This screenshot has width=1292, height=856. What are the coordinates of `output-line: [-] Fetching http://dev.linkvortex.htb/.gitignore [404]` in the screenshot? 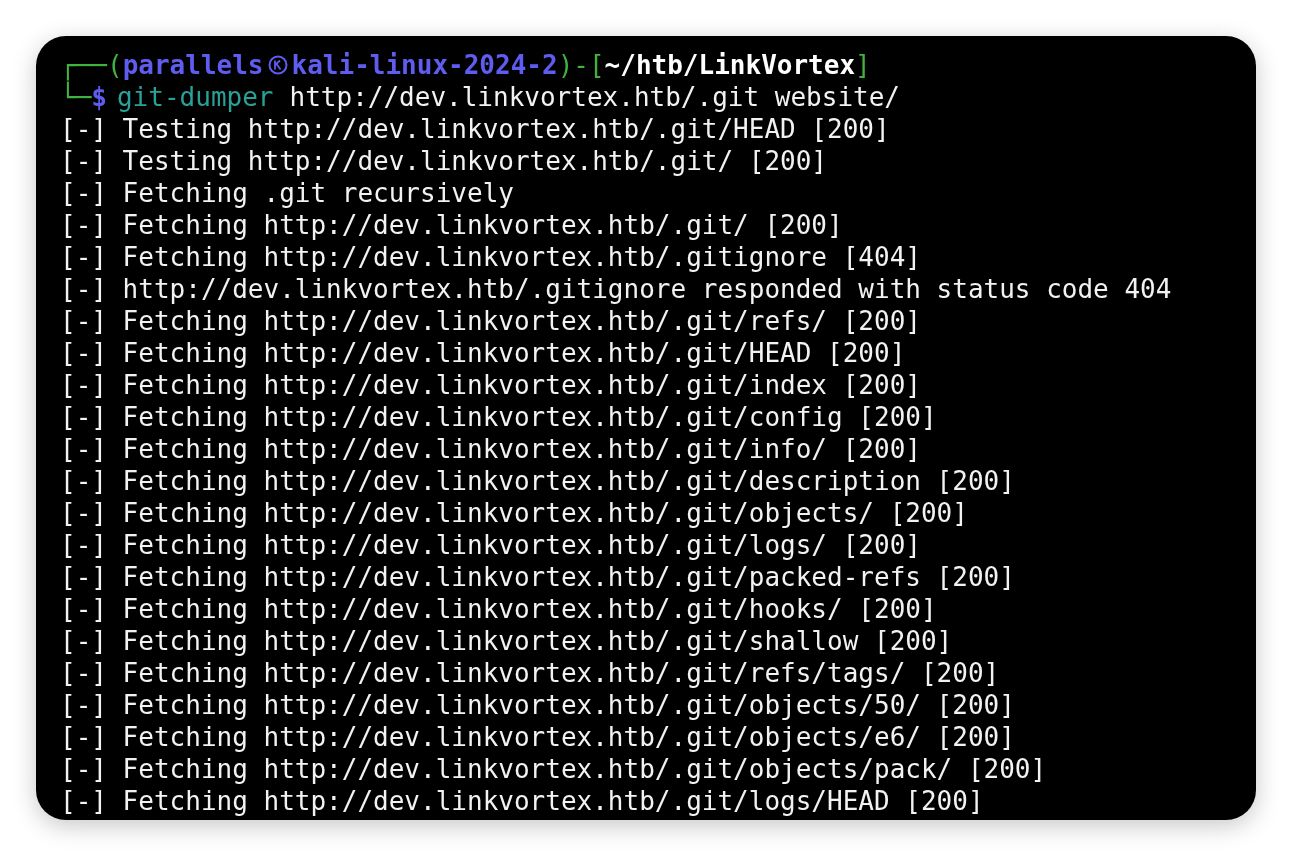 It's located at (491, 257).